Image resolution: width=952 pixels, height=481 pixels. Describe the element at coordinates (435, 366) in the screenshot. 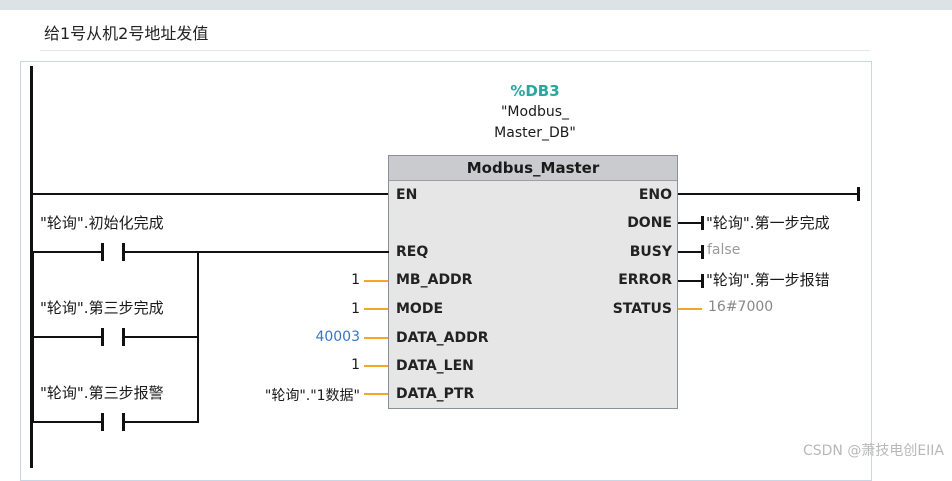

I see `pin-data-len: DATA_LEN` at that location.